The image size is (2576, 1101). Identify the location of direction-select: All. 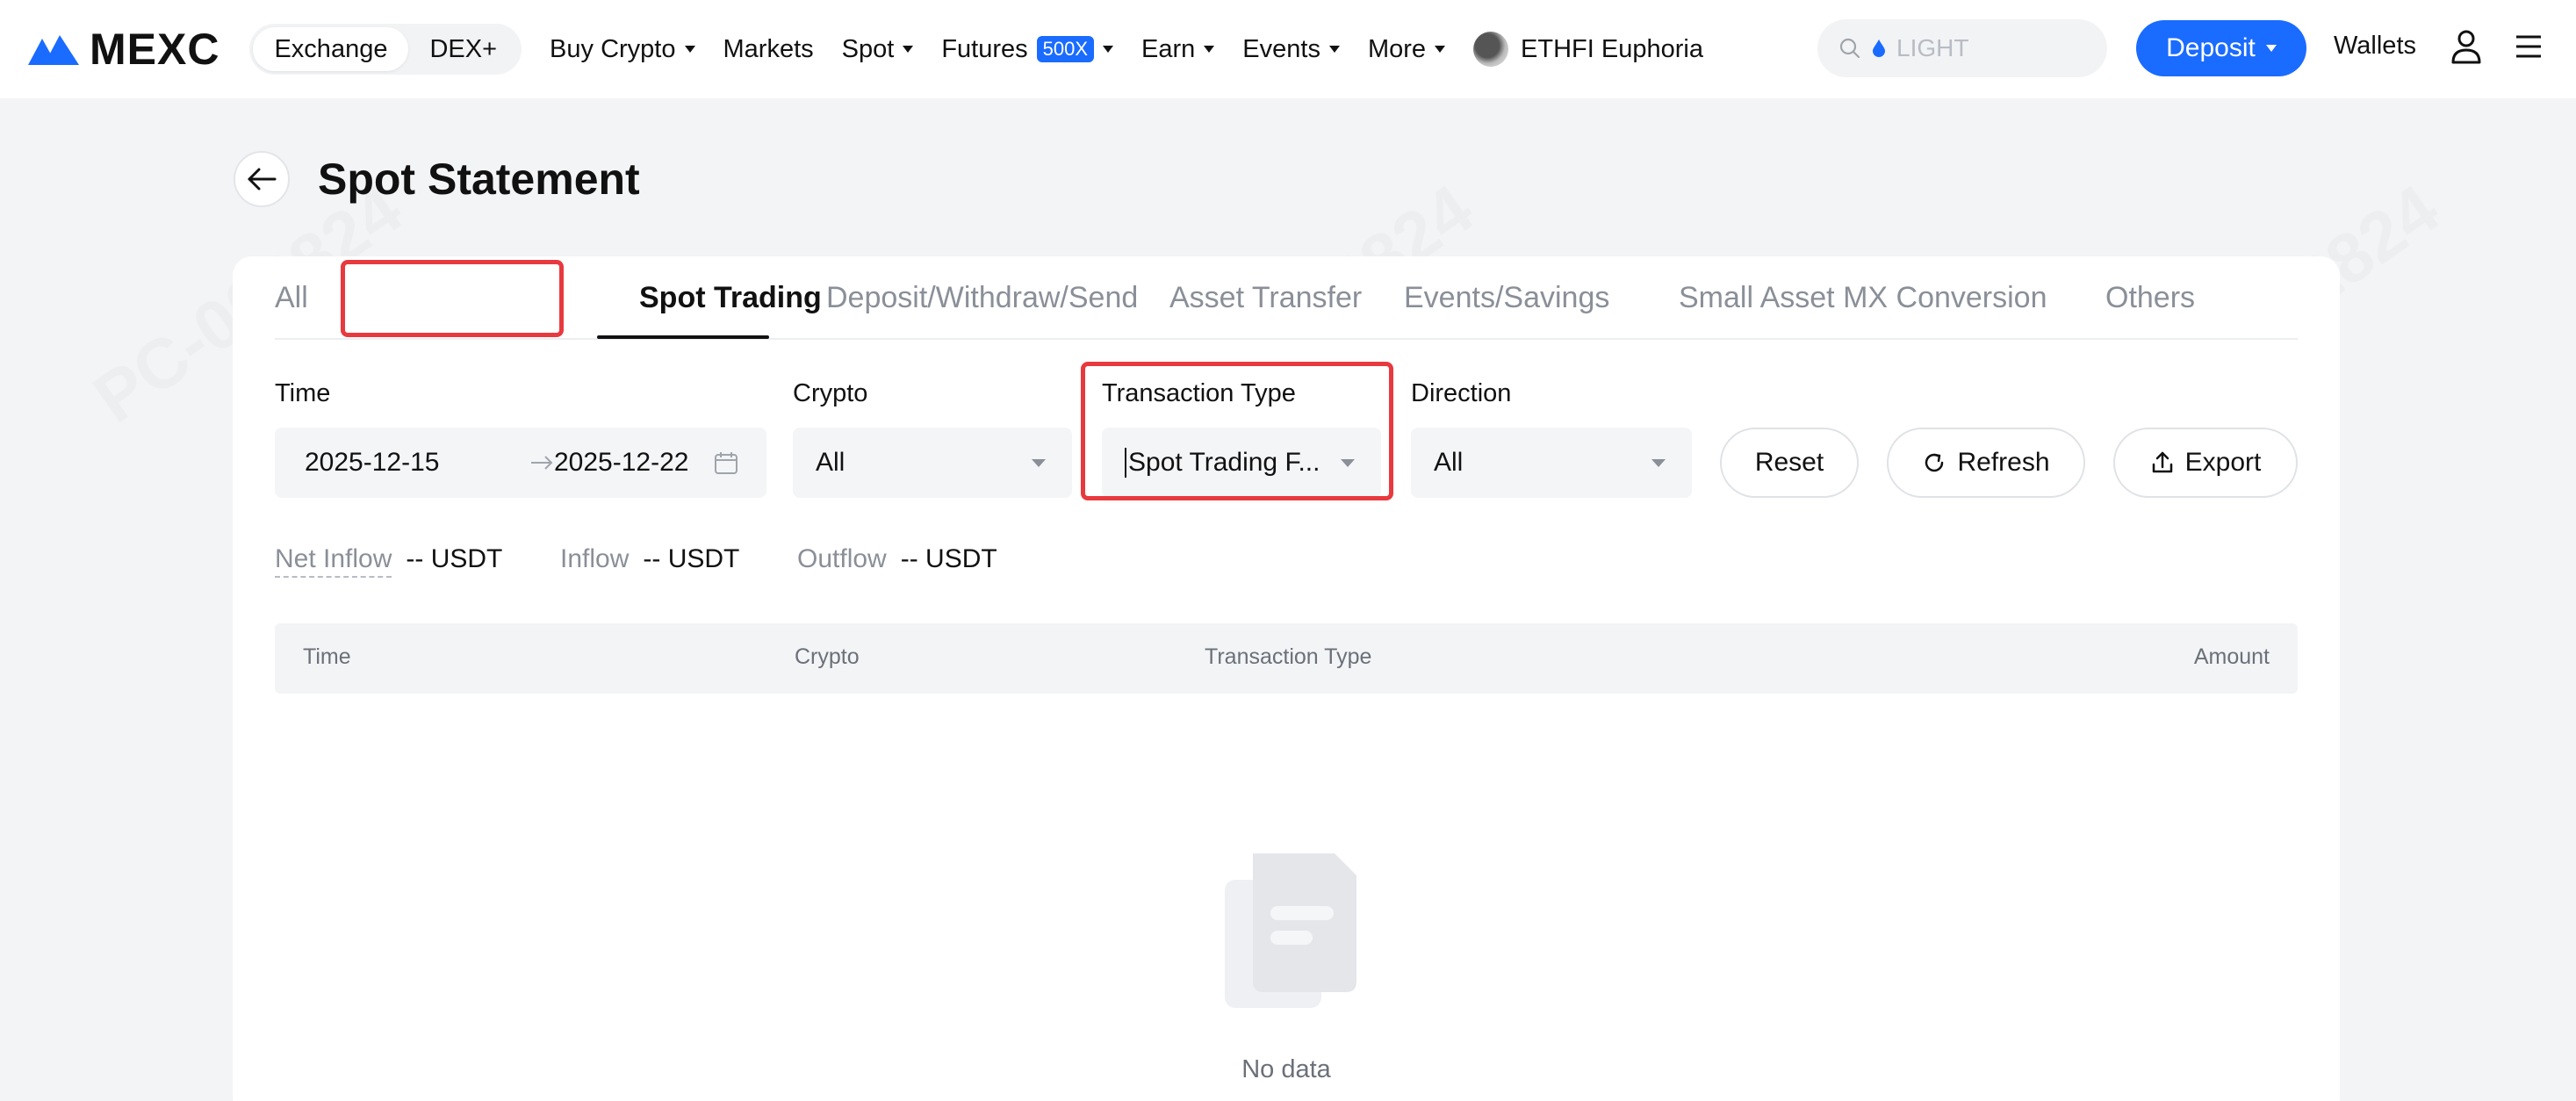
(1551, 463).